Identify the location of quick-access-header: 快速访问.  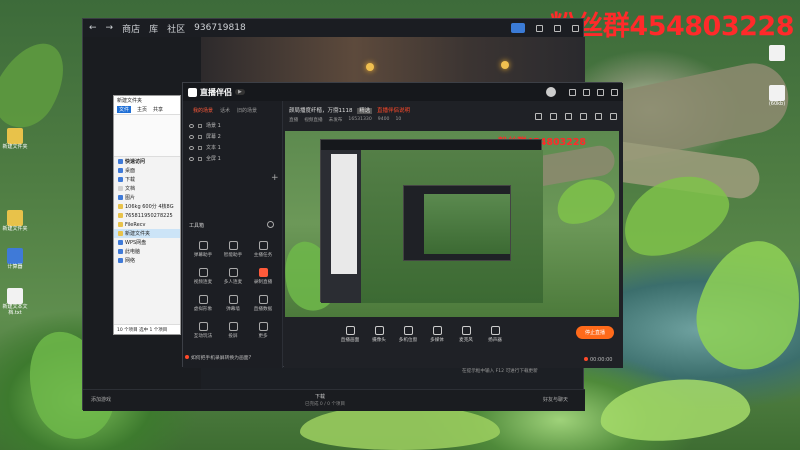
(147, 161).